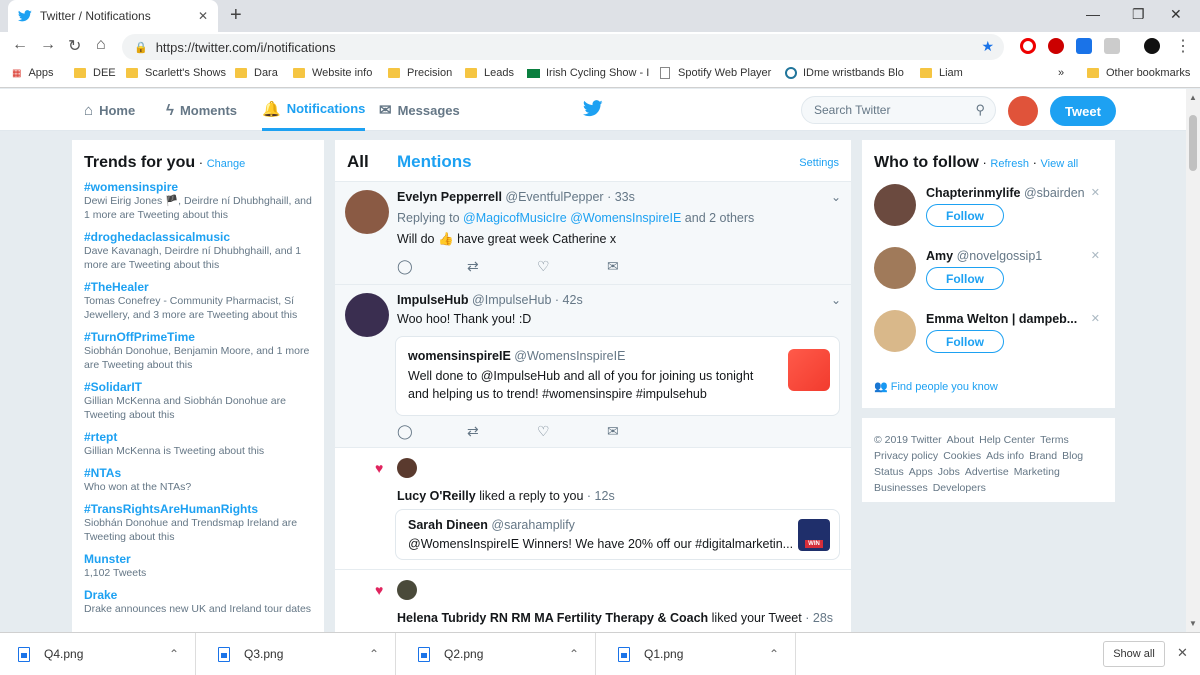 The width and height of the screenshot is (1200, 675). Describe the element at coordinates (419, 110) in the screenshot. I see `nav-messages: ✉ Messages` at that location.